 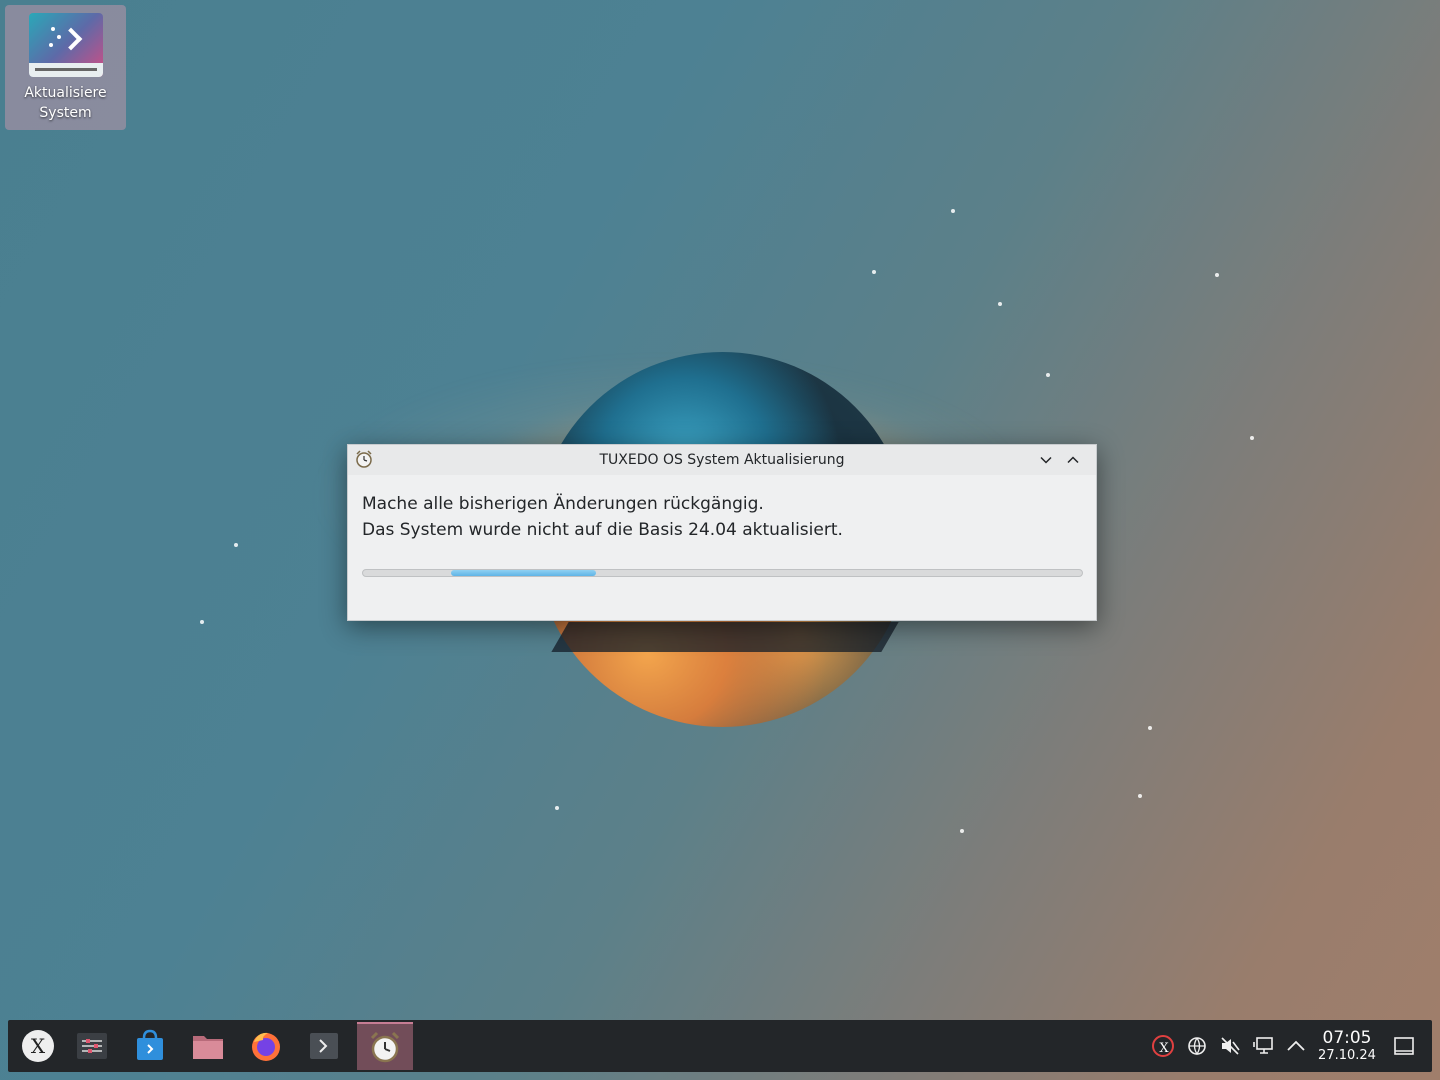 I want to click on clock-time: 07:05, so click(x=1347, y=1038).